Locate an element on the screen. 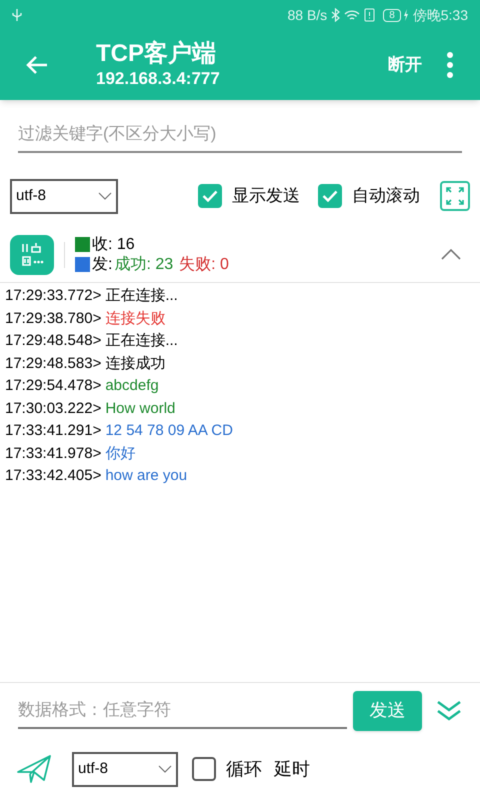 The height and width of the screenshot is (800, 480). battery-icon: 8 is located at coordinates (392, 15).